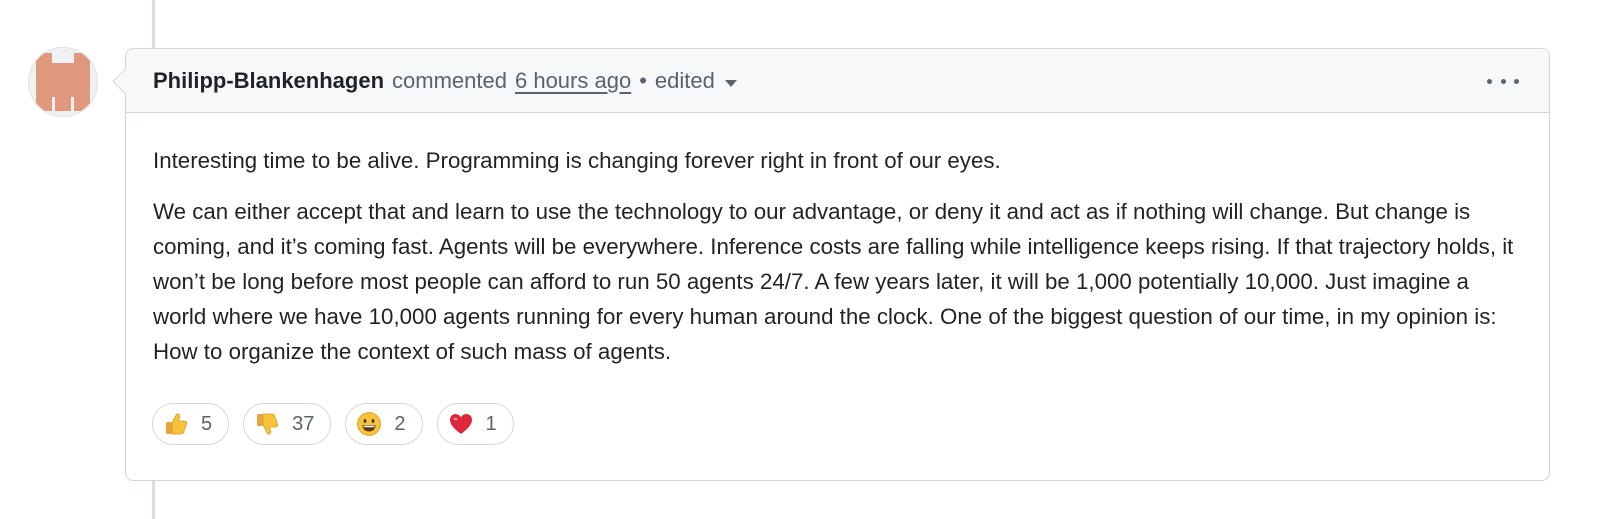 The width and height of the screenshot is (1600, 519). Describe the element at coordinates (384, 424) in the screenshot. I see `reaction-laugh-button: 2` at that location.